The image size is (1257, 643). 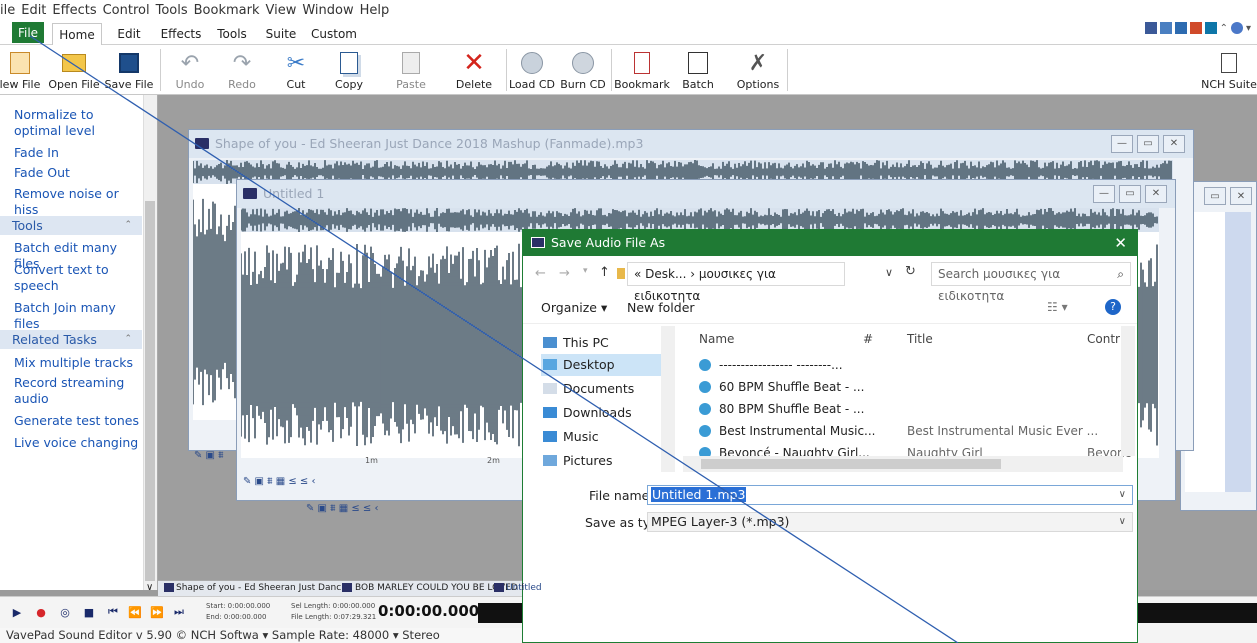 I want to click on record-icon: ●, so click(x=41, y=612).